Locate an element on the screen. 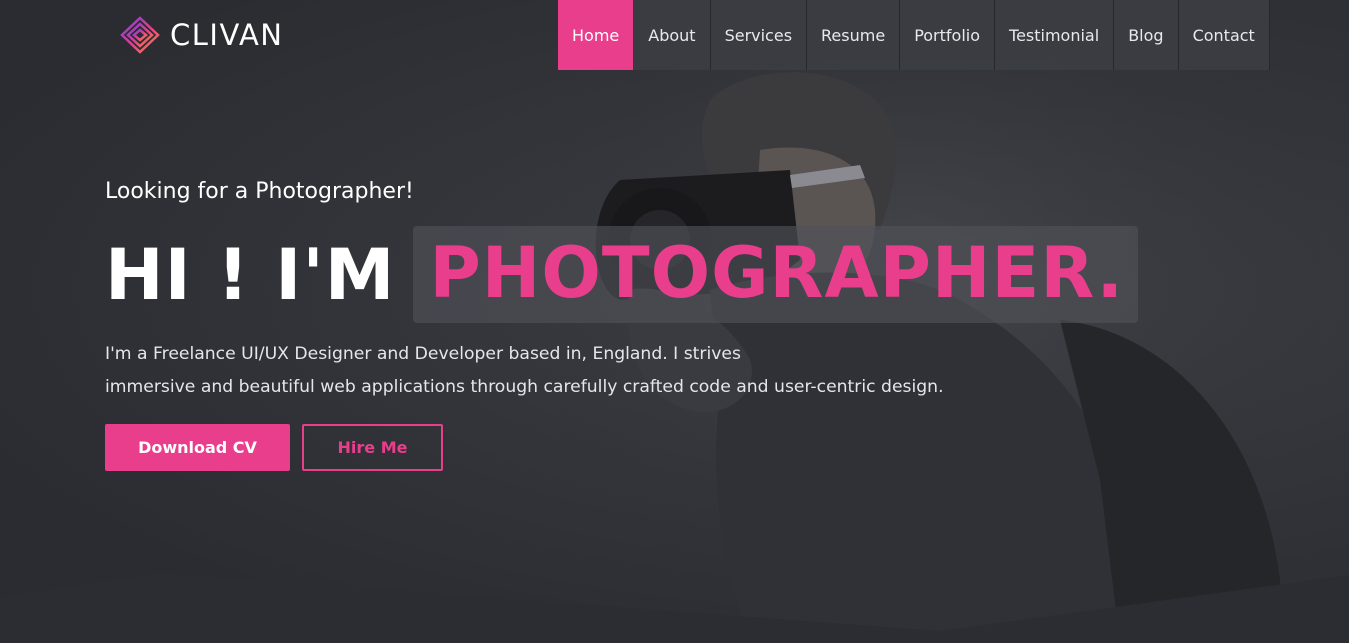 This screenshot has width=1349, height=643. hero-kicker: Looking for a Photographer! is located at coordinates (259, 191).